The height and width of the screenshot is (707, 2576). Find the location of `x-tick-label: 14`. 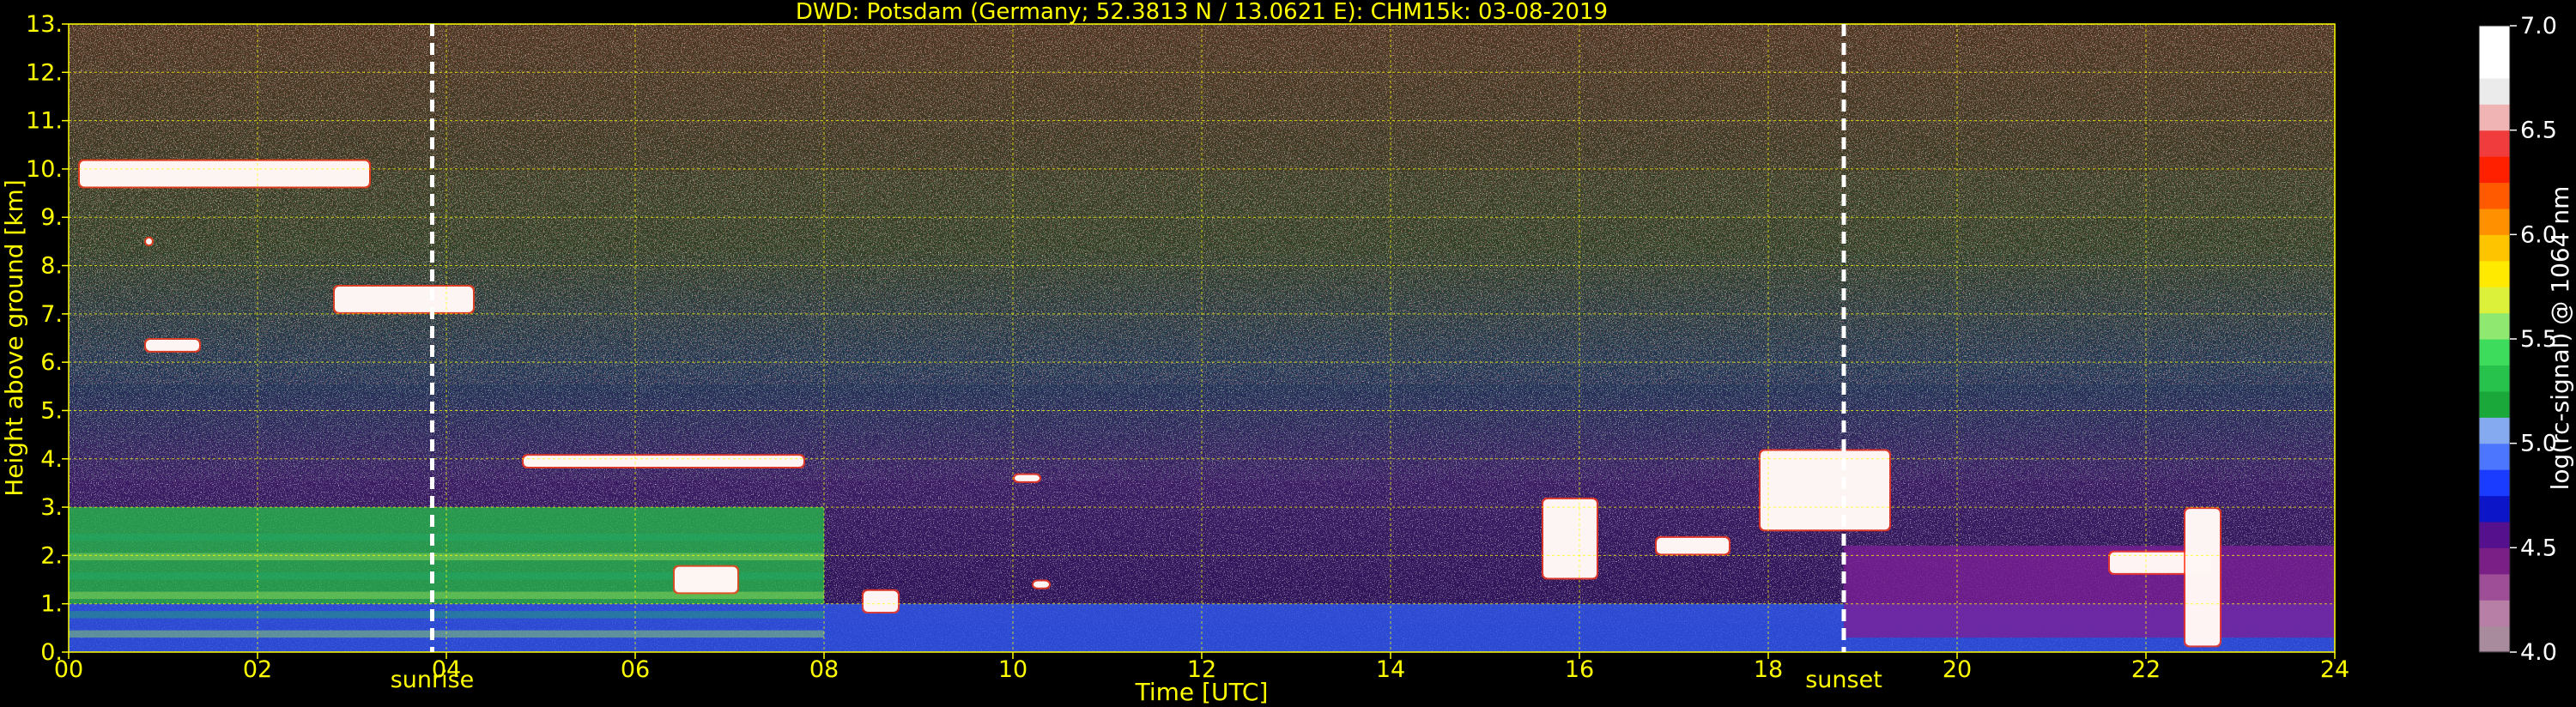

x-tick-label: 14 is located at coordinates (1390, 670).